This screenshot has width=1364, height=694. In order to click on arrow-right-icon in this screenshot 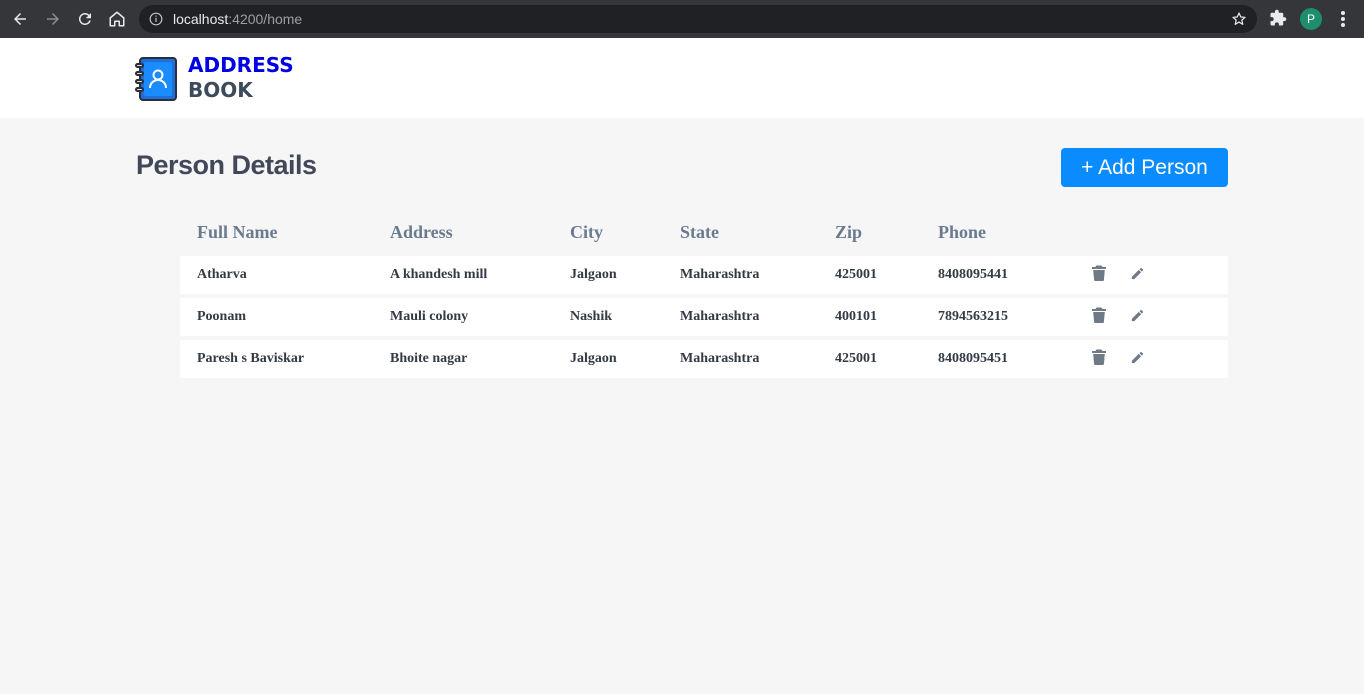, I will do `click(53, 19)`.